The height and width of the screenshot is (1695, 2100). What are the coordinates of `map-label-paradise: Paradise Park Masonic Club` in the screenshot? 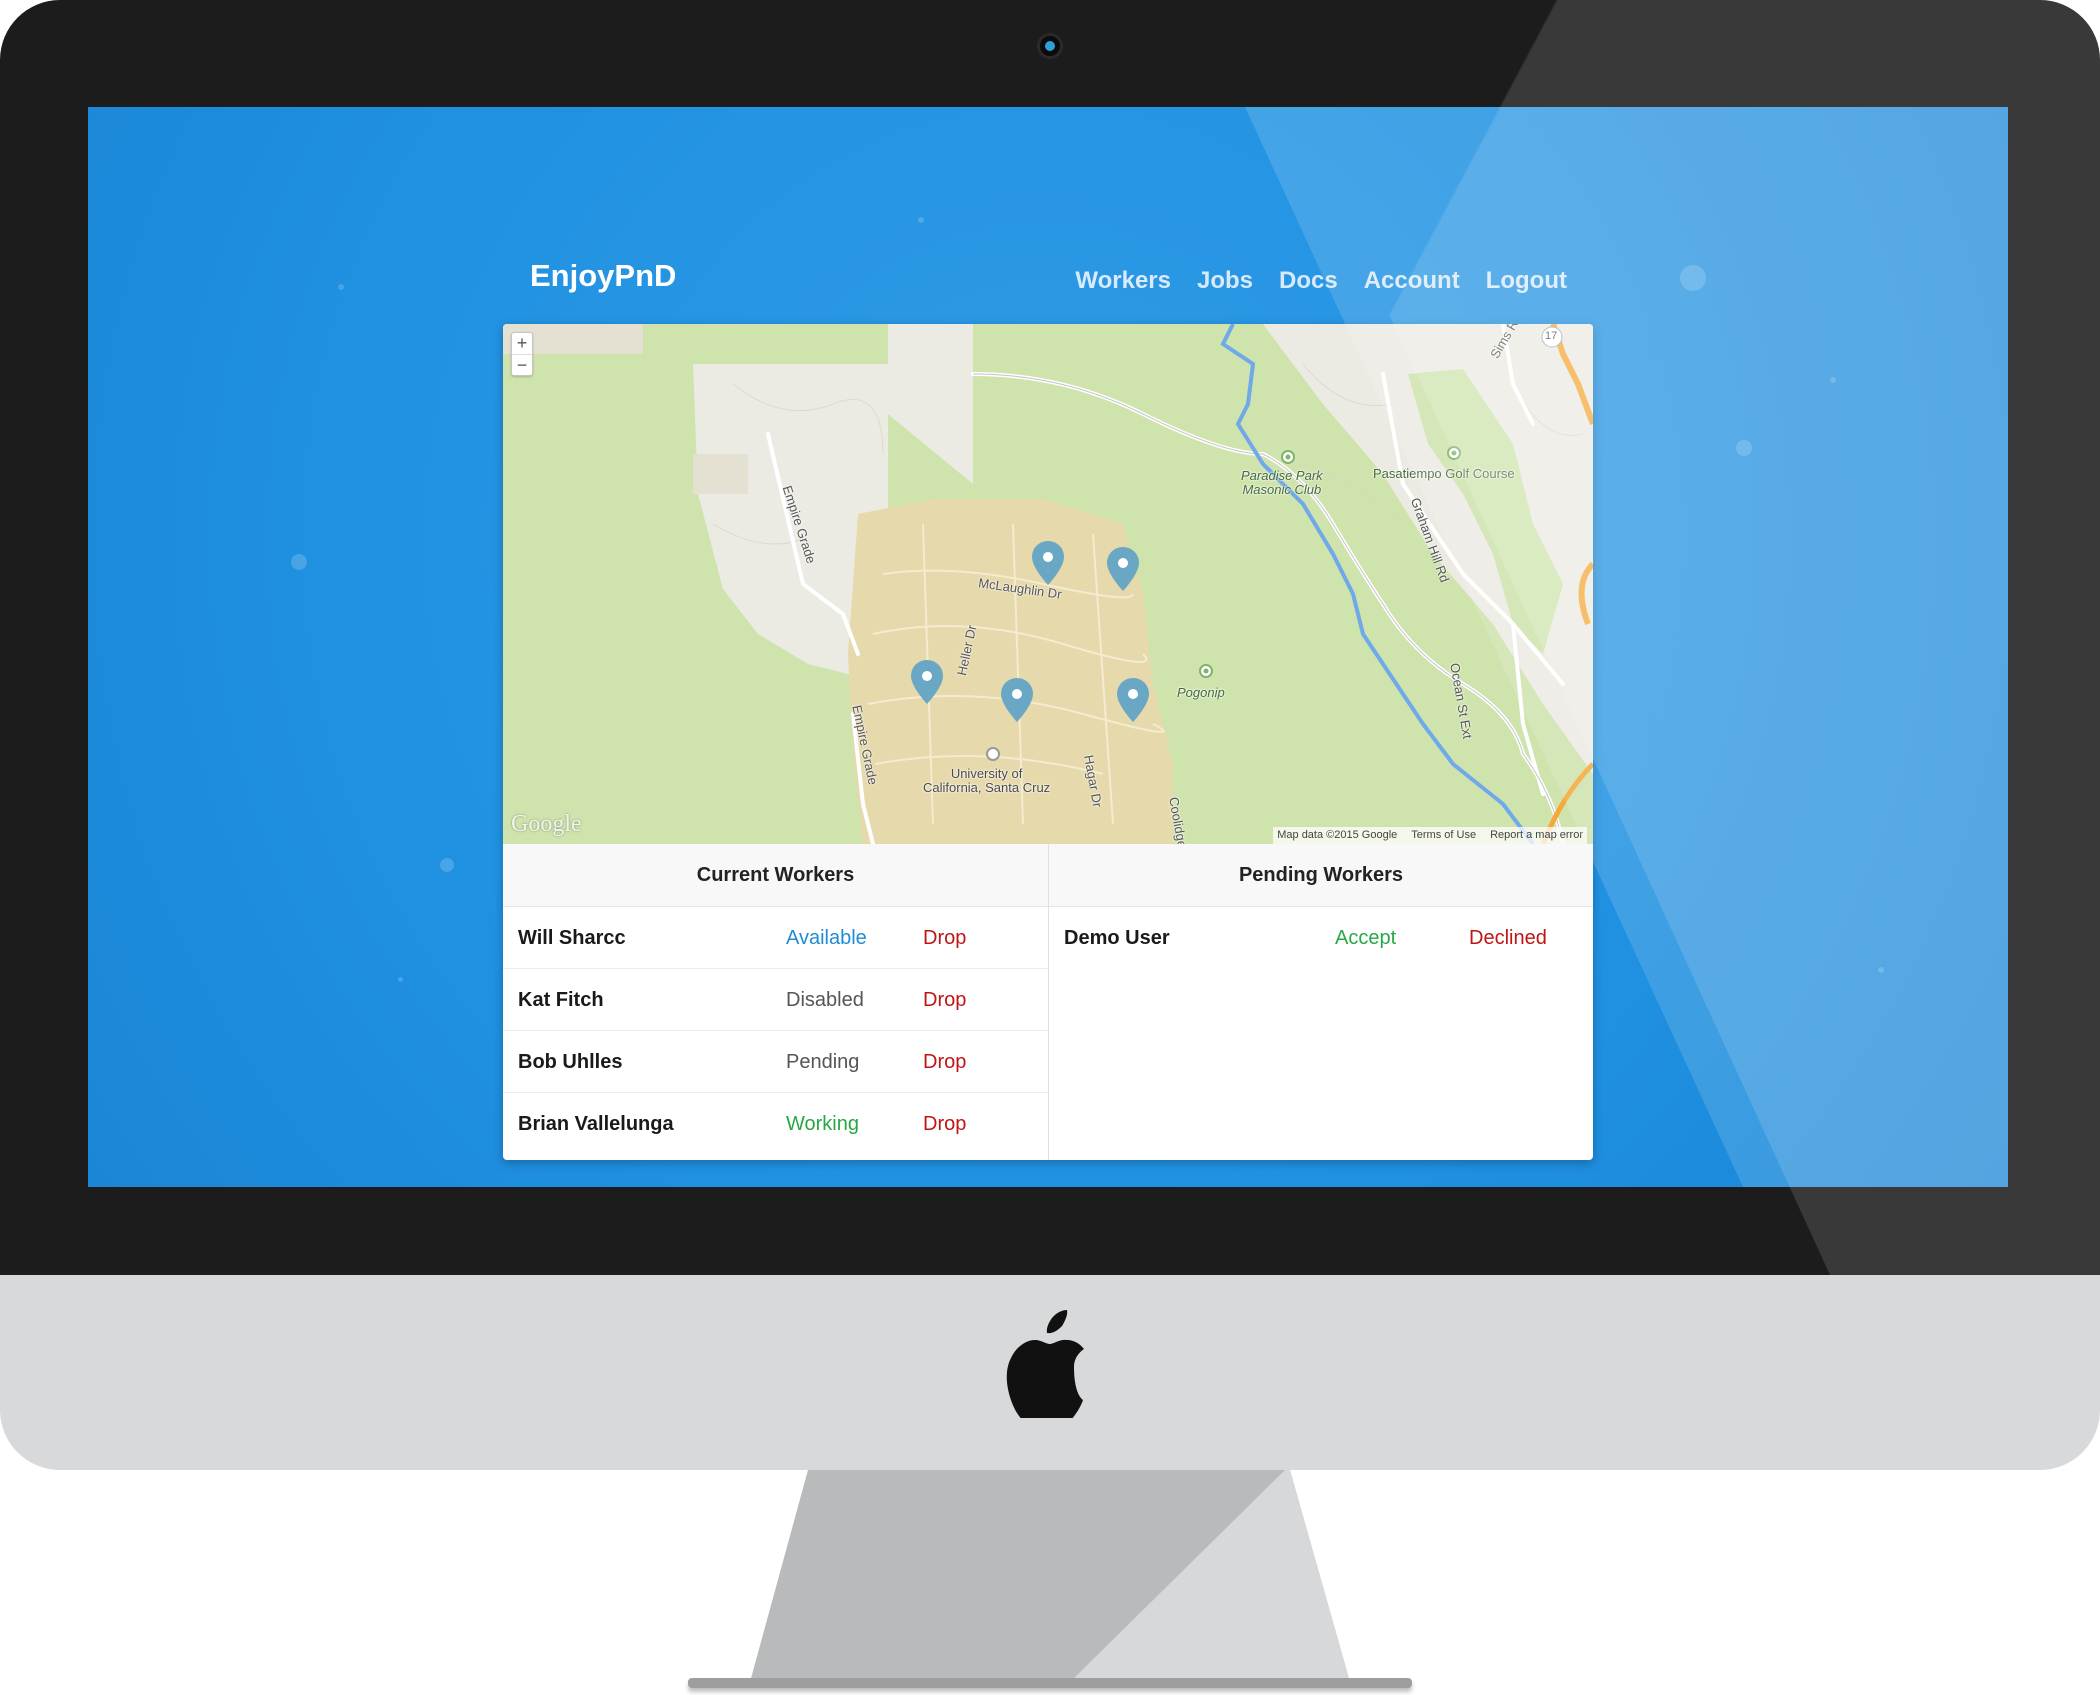 It's located at (1282, 483).